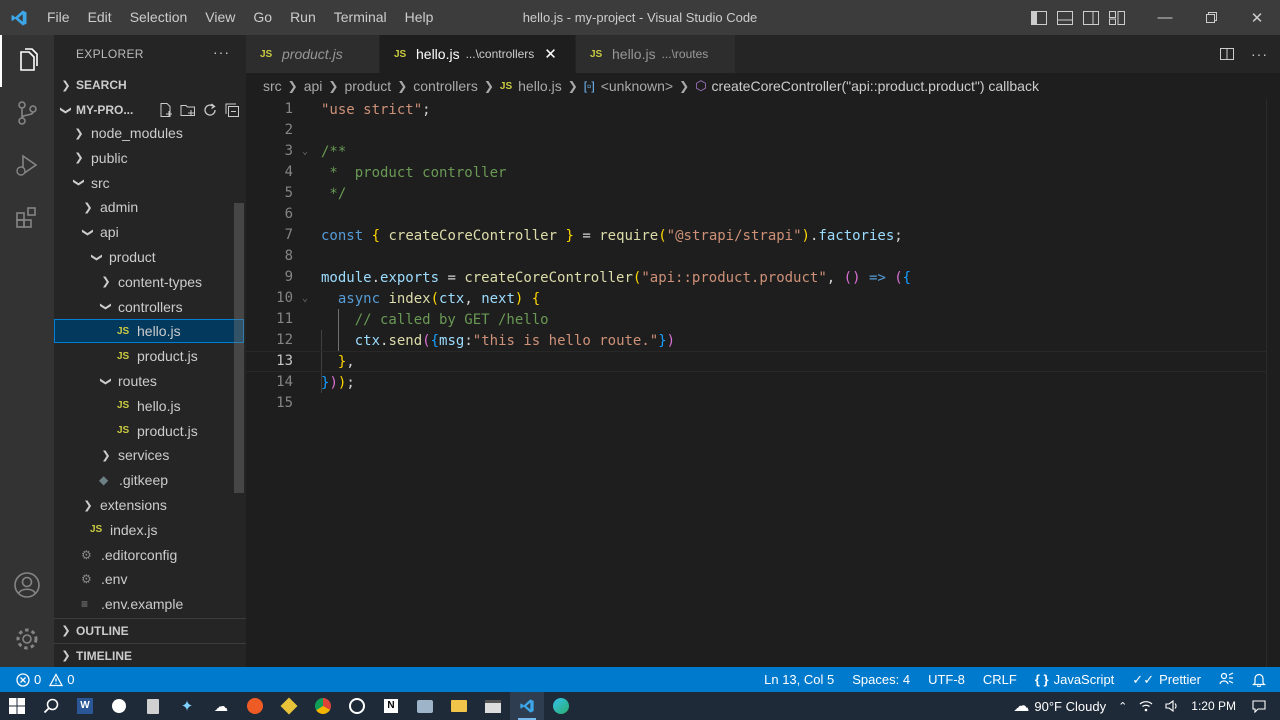 This screenshot has height=720, width=1280. Describe the element at coordinates (1226, 679) in the screenshot. I see `feedback-icon` at that location.